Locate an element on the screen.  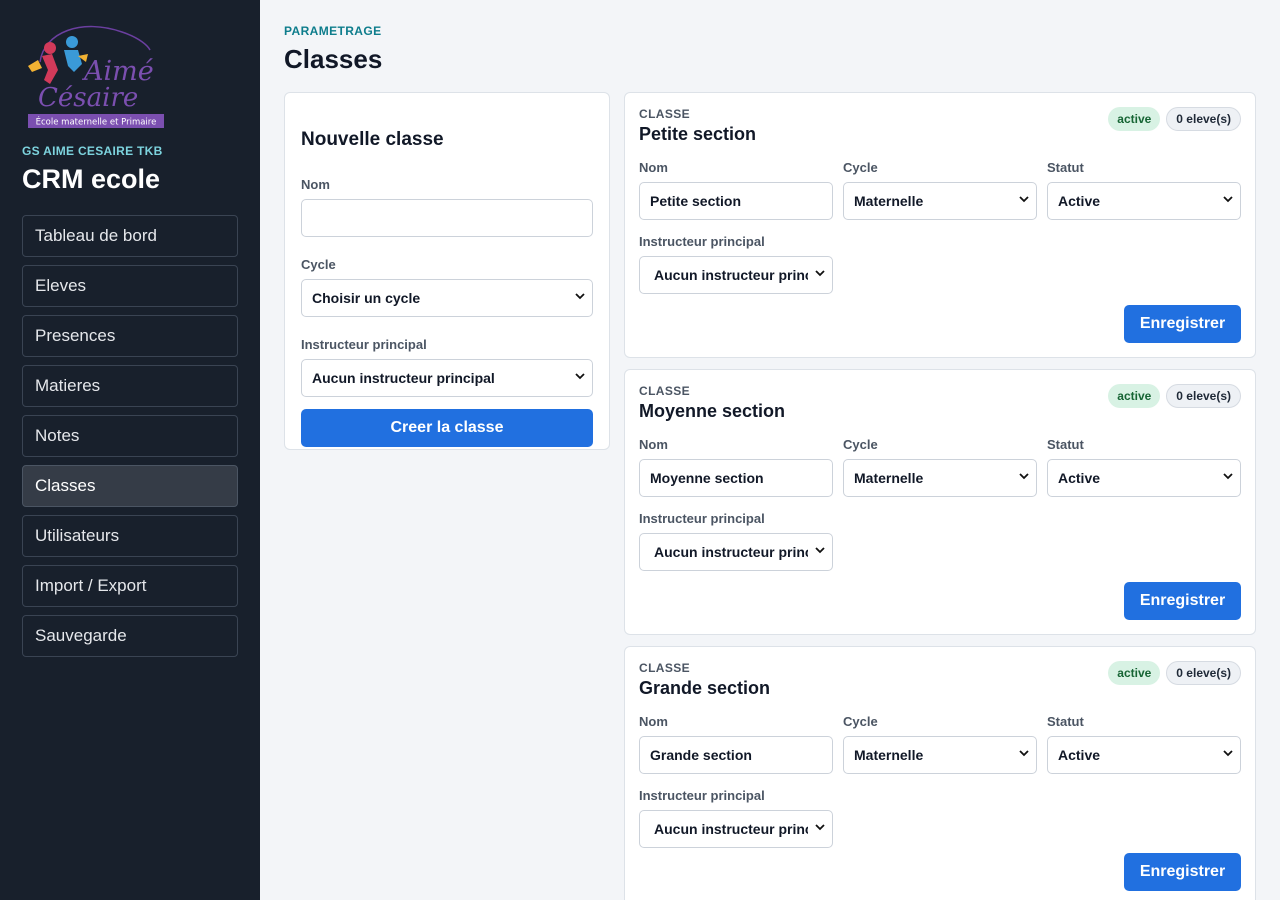
new-class-instructor-label: Instructeur principal is located at coordinates (364, 344).